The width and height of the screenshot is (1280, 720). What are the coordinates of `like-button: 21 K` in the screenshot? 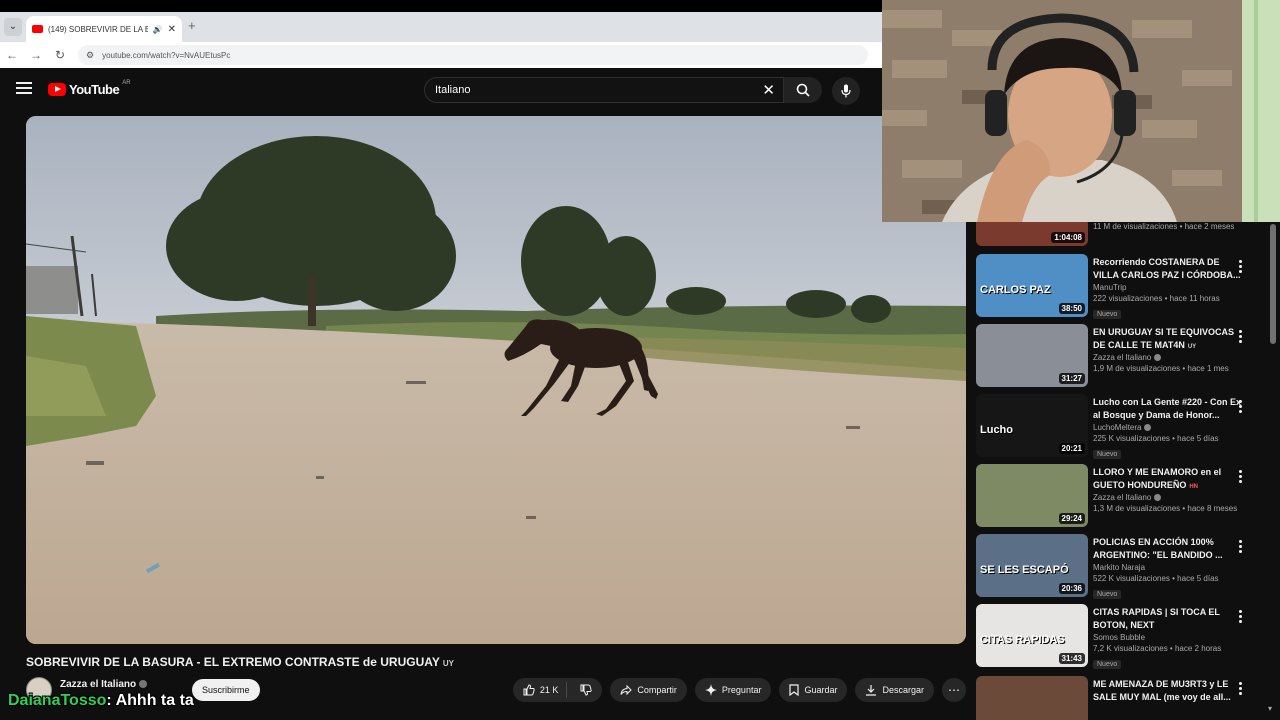 It's located at (540, 690).